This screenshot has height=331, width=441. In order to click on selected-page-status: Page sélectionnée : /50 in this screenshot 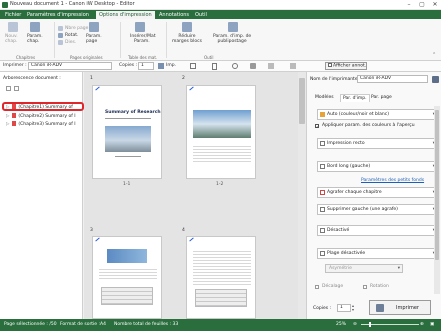, I will do `click(30, 324)`.